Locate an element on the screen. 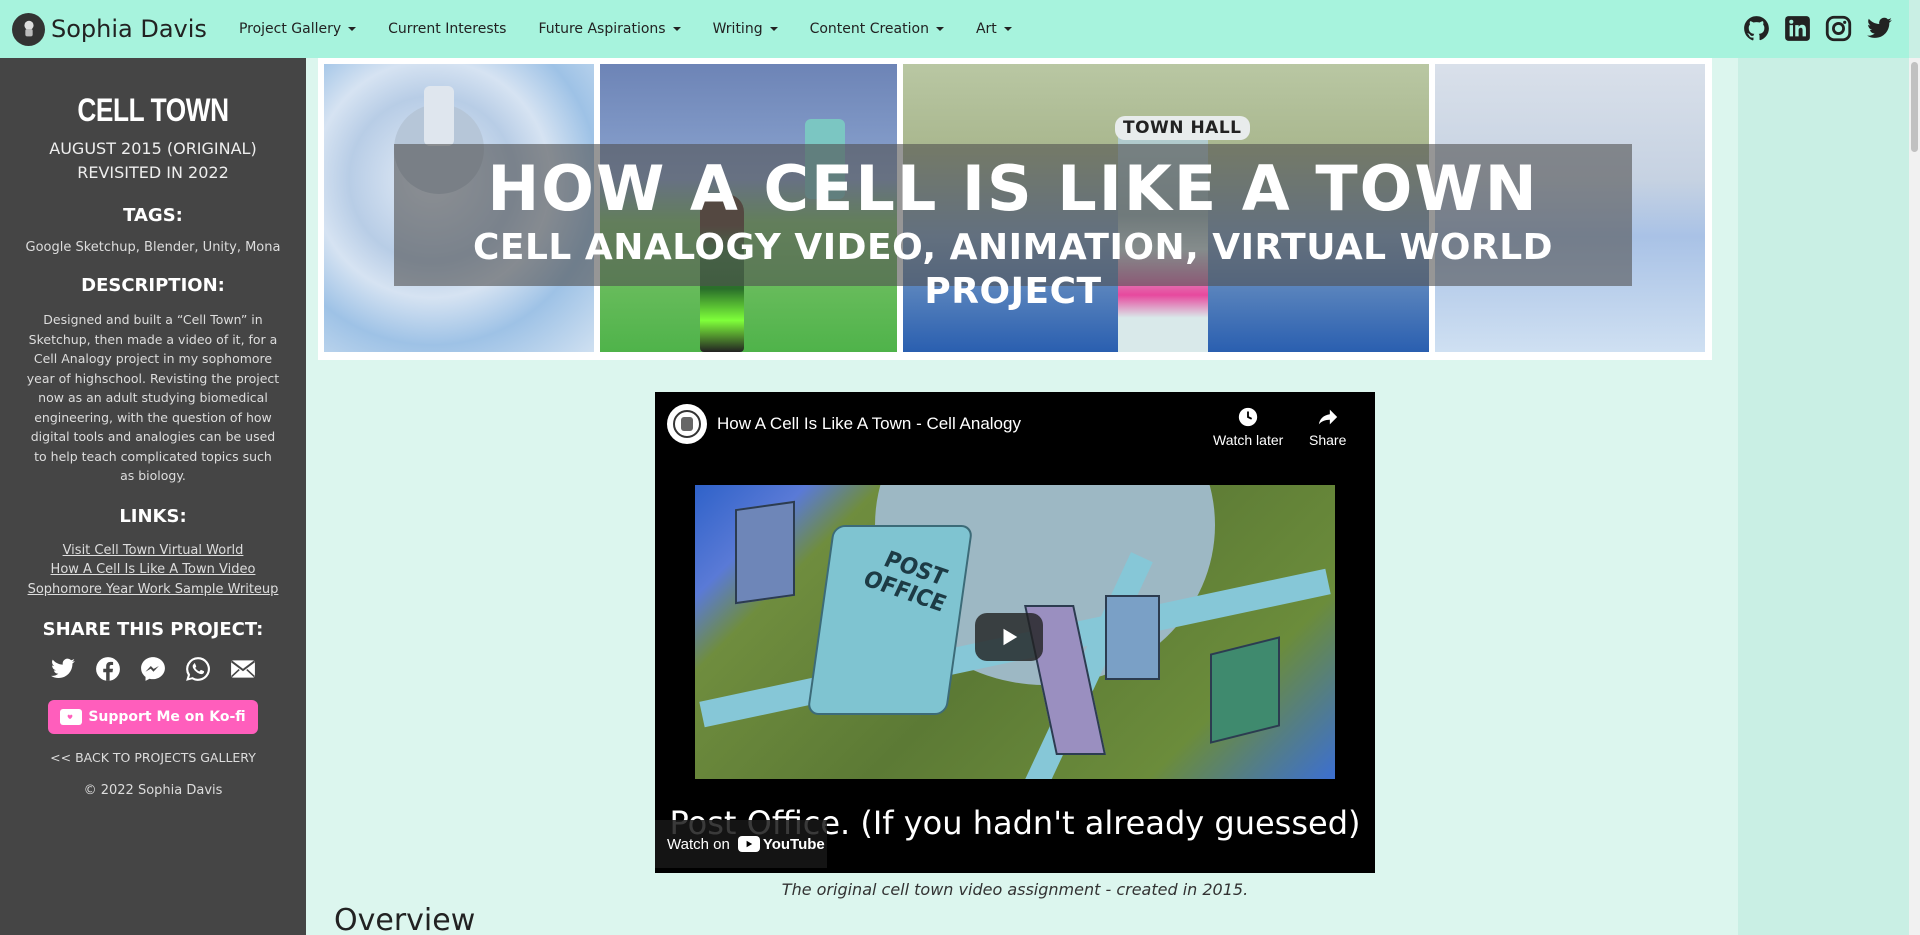 The image size is (1920, 935). right-margin is located at coordinates (1823, 496).